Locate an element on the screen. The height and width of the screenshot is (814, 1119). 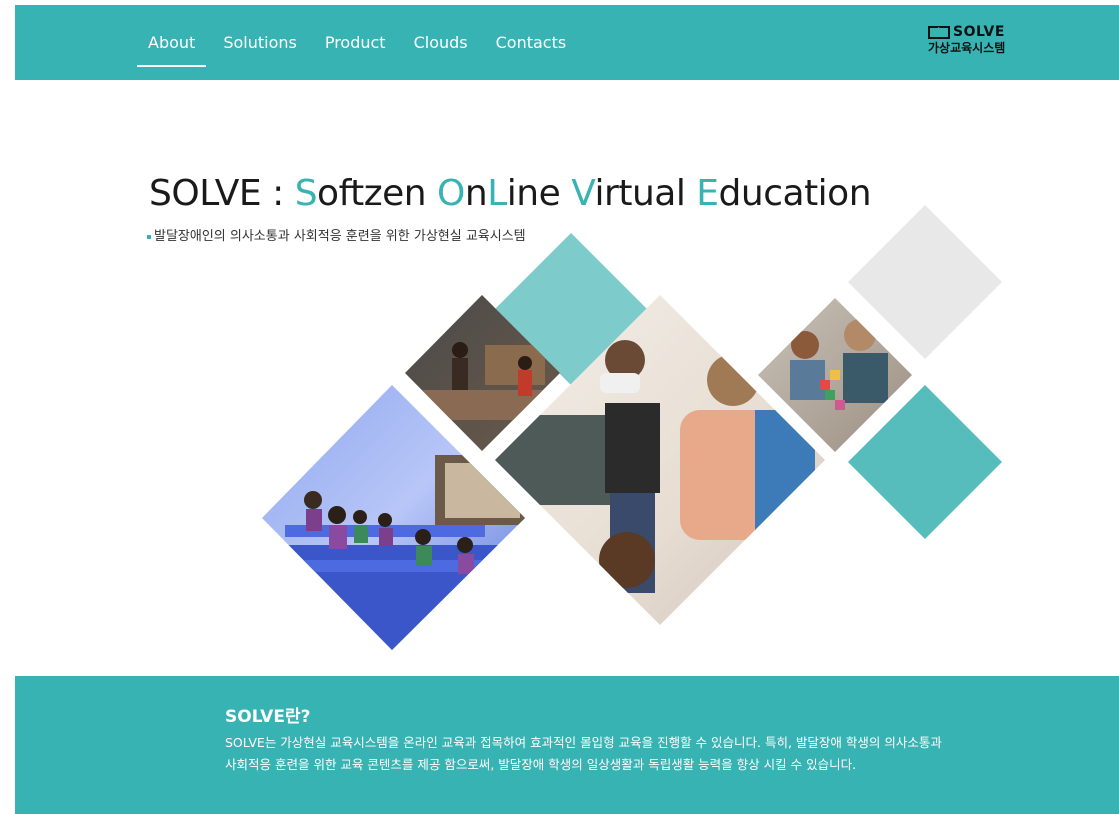
hero-title-part: ine is located at coordinates (539, 193).